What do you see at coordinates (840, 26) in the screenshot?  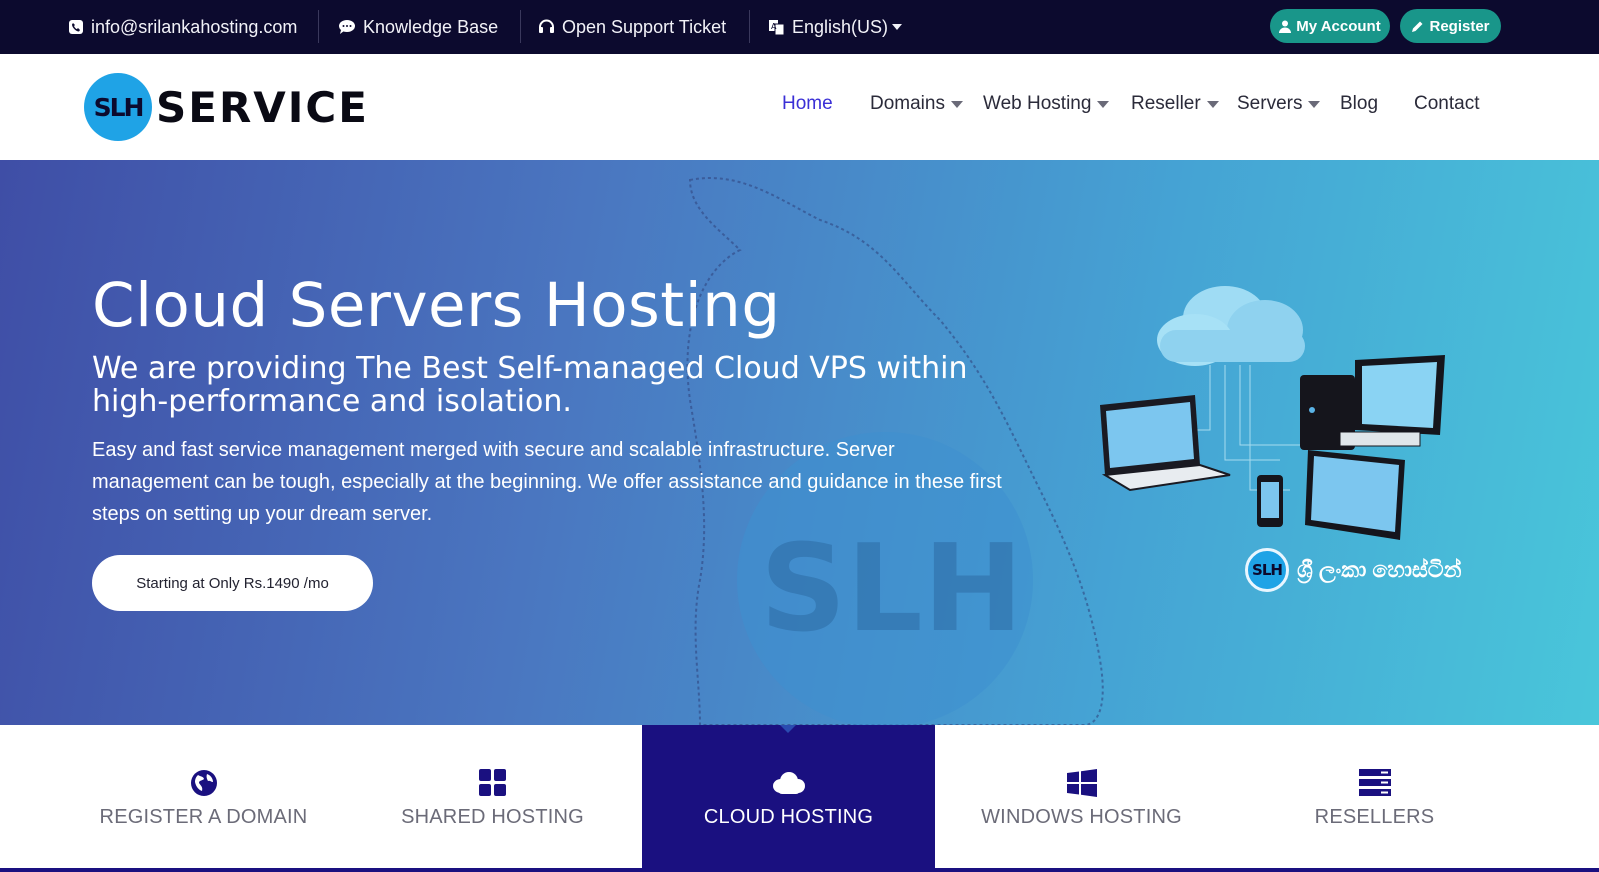 I see `language-label: English(US)` at bounding box center [840, 26].